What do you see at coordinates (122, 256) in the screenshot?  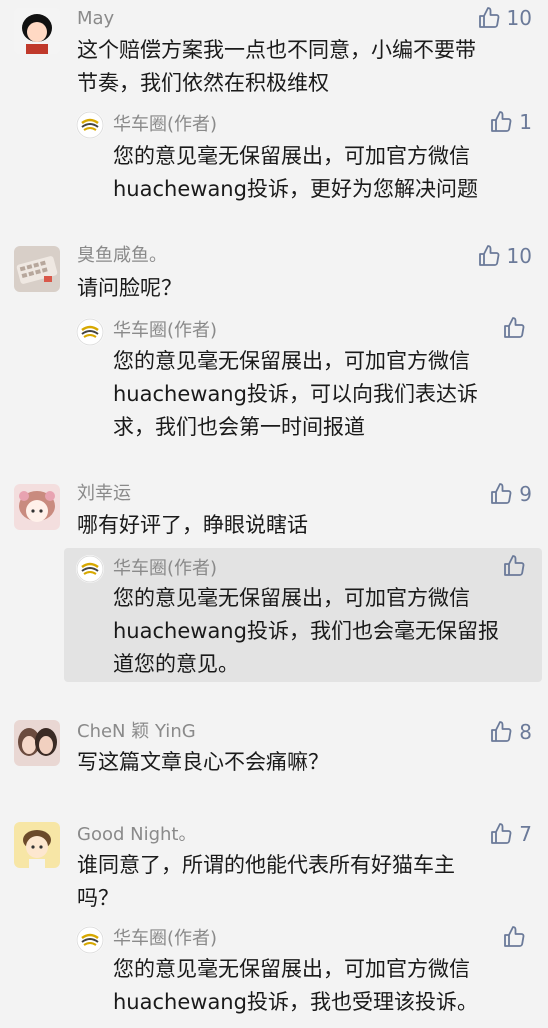 I see `username: 臭鱼咸鱼。` at bounding box center [122, 256].